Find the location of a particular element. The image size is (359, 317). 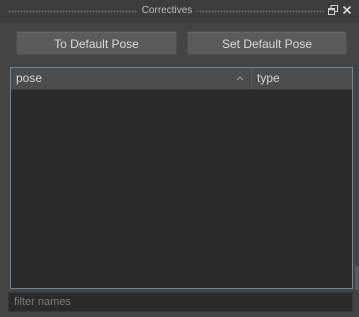

to-default-pose-button: To Default Pose is located at coordinates (96, 43).